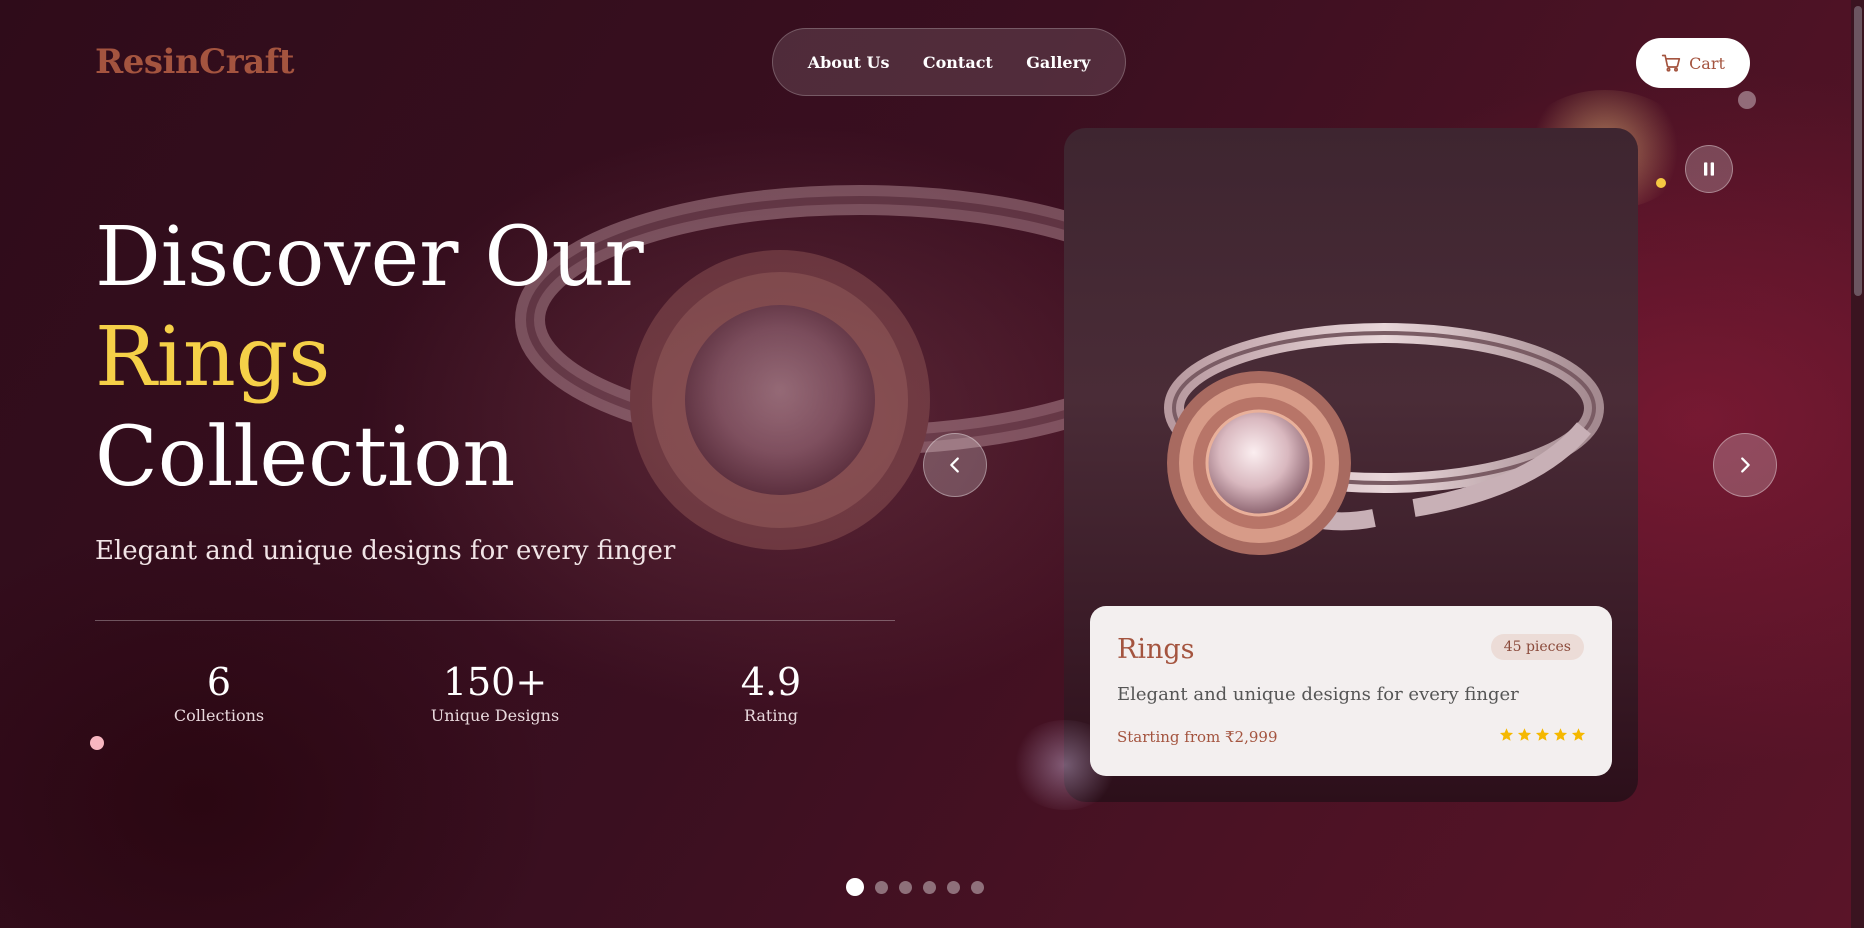 Image resolution: width=1864 pixels, height=928 pixels. Describe the element at coordinates (1857, 464) in the screenshot. I see `page-scrollbar` at that location.